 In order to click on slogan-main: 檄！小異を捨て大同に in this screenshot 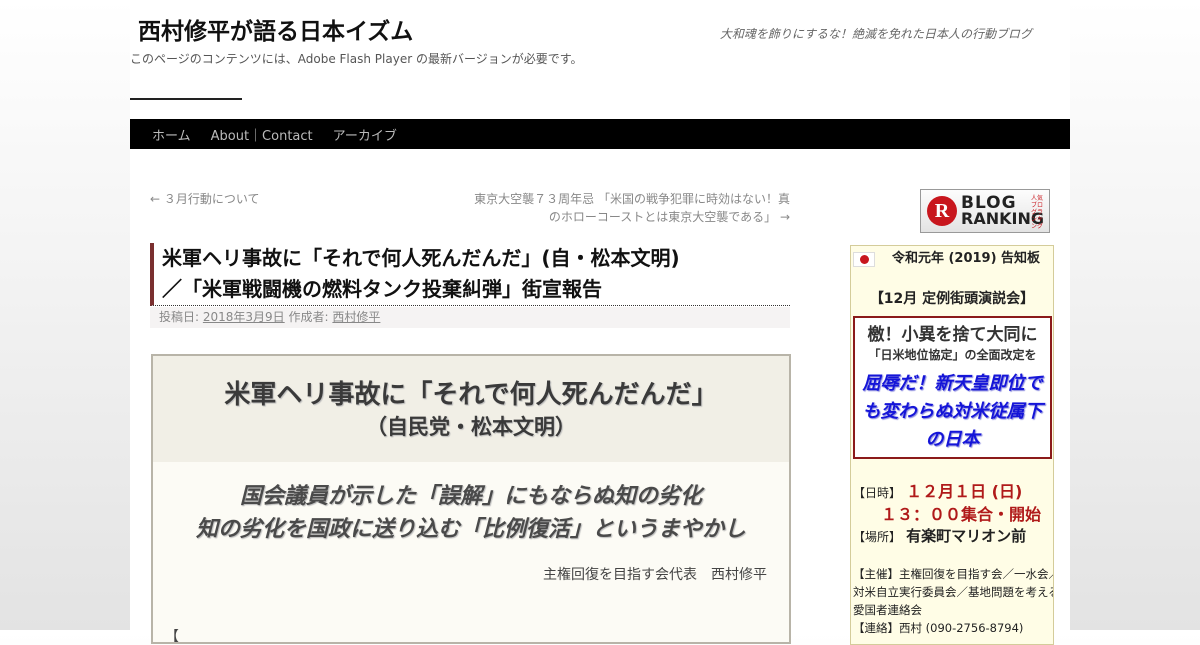, I will do `click(952, 335)`.